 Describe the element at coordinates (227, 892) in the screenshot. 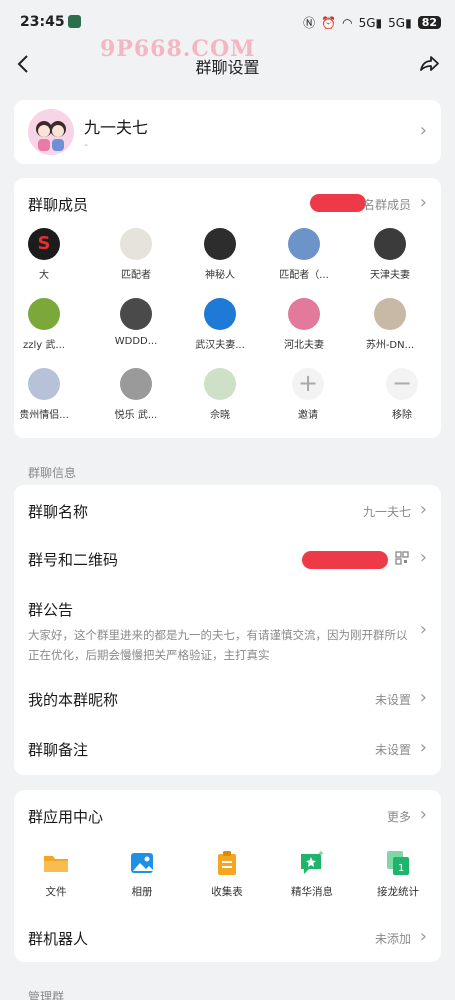

I see `app-label: 收集表` at that location.